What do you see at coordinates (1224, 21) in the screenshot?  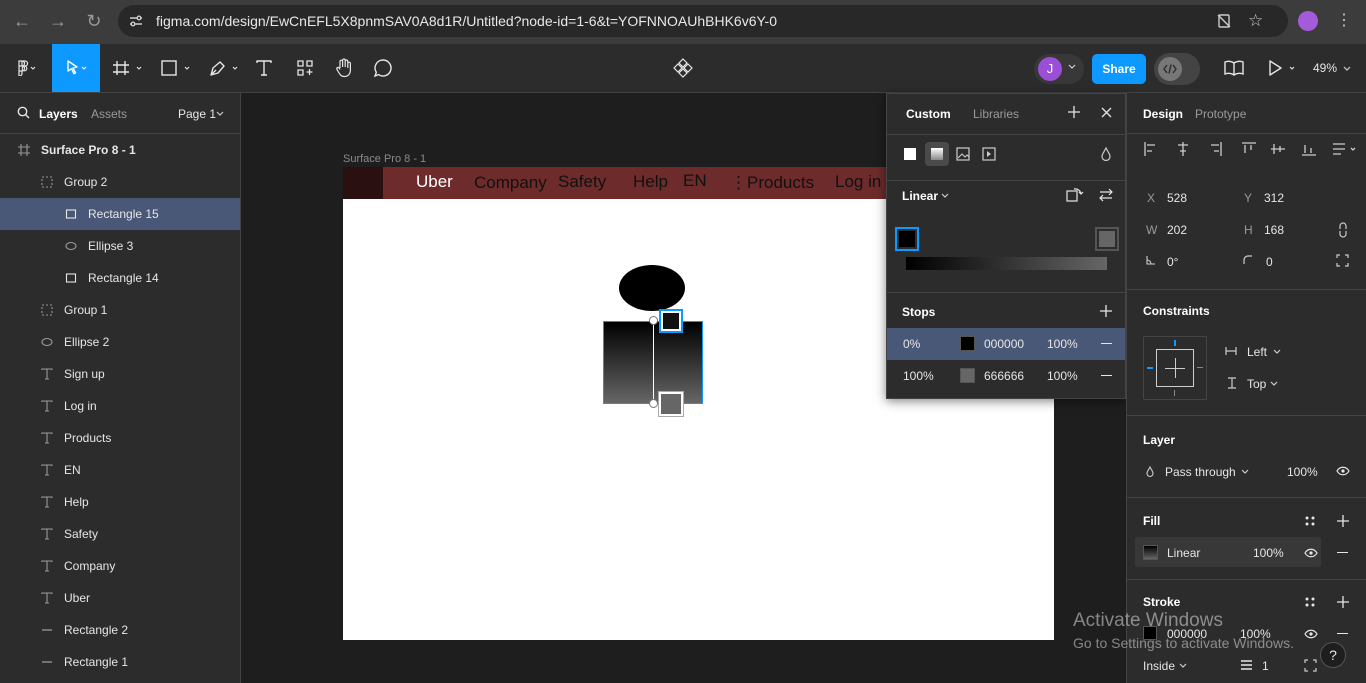 I see `no-tracking-icon` at bounding box center [1224, 21].